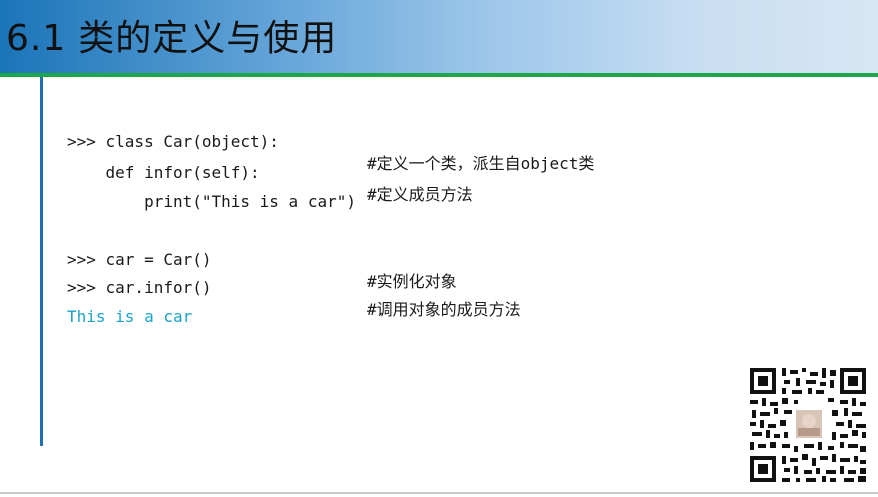 The width and height of the screenshot is (878, 497). I want to click on code-comment: #实例化对象, so click(412, 281).